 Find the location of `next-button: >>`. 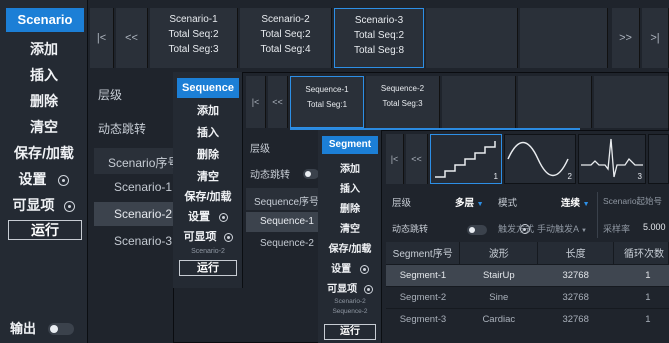

next-button: >> is located at coordinates (626, 38).